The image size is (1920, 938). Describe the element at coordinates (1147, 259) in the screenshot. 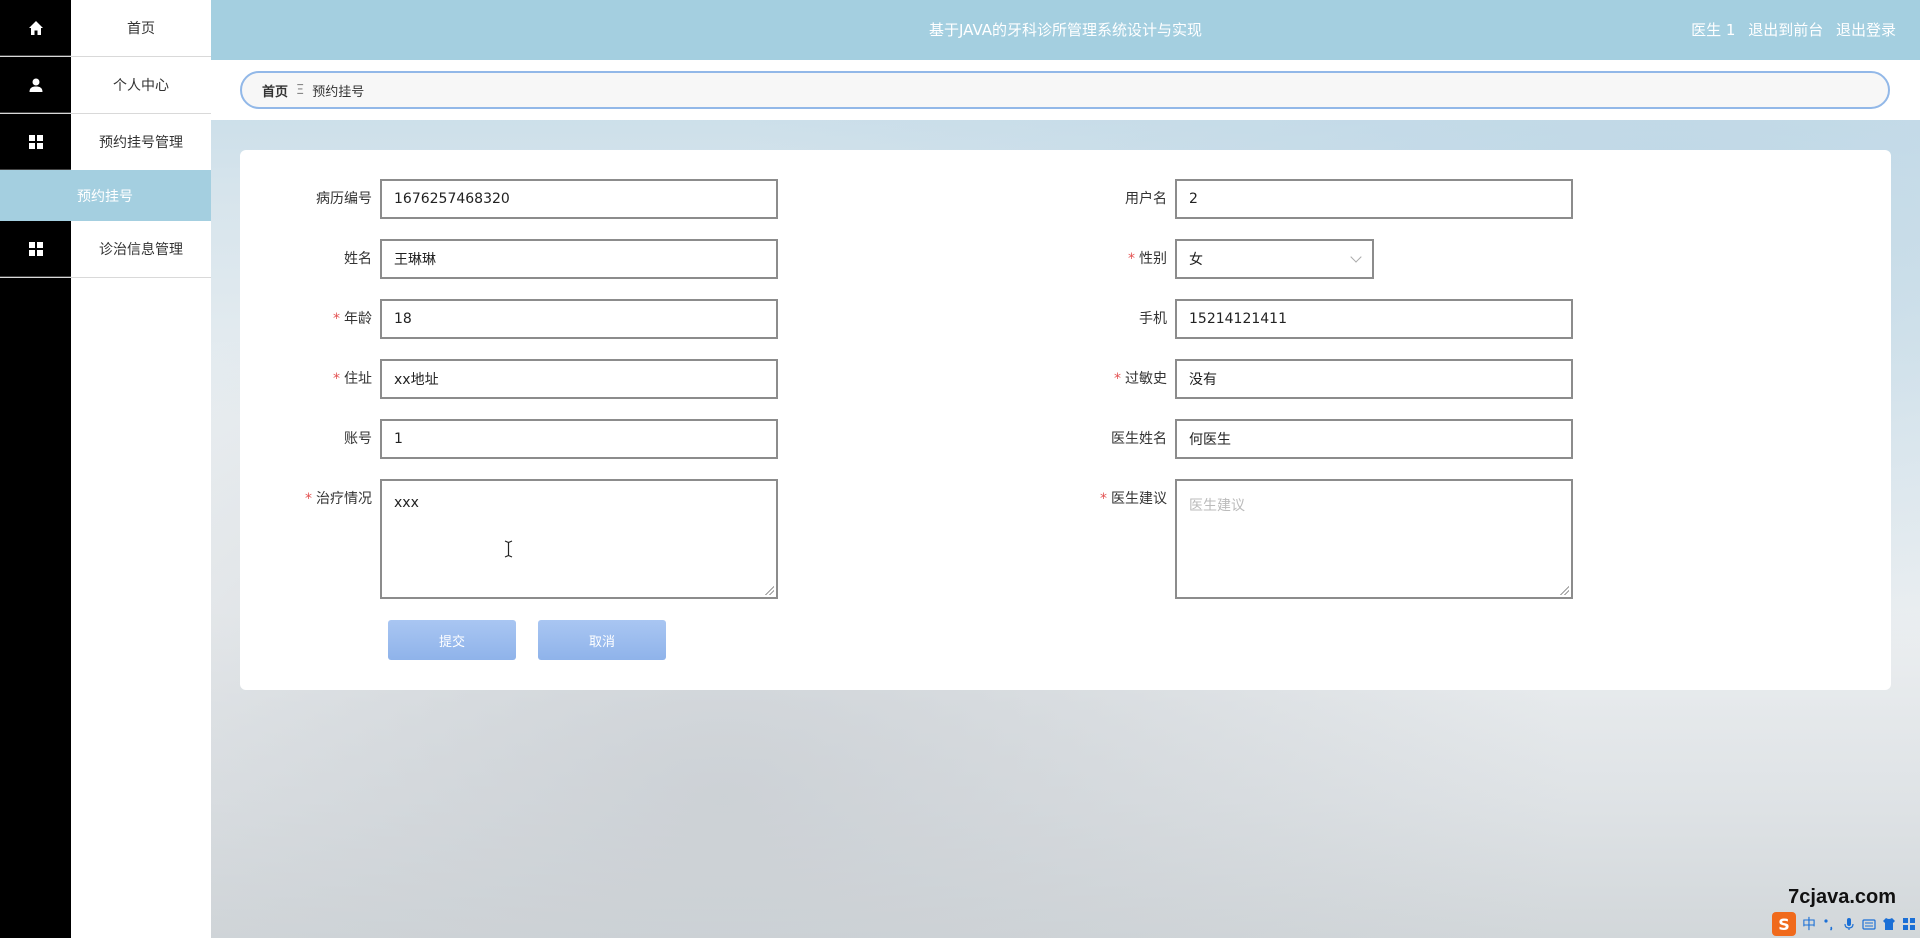

I see `field-label: * 性别` at that location.